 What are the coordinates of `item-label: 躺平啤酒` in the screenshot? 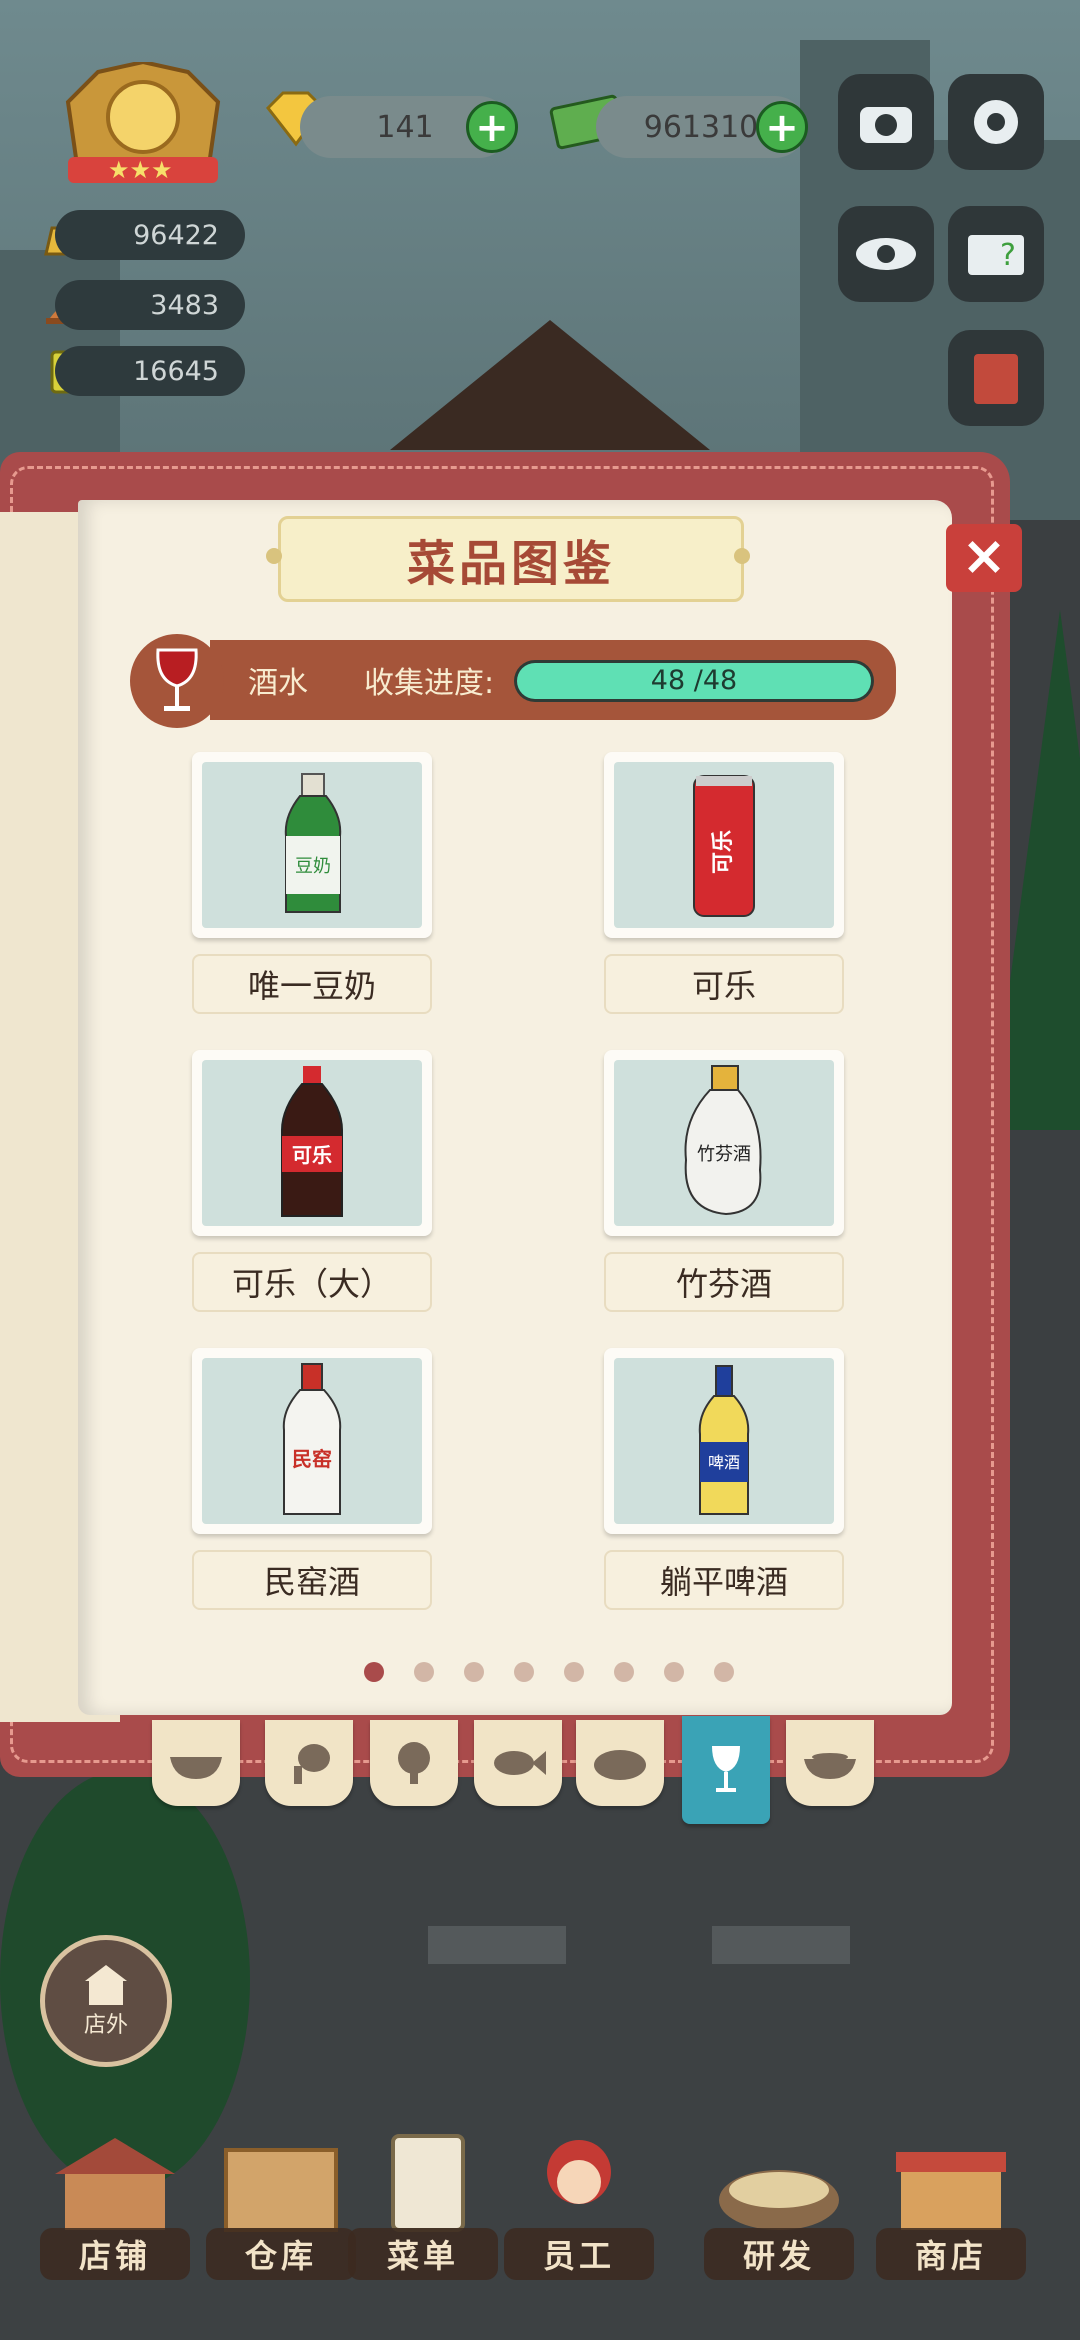 It's located at (724, 1580).